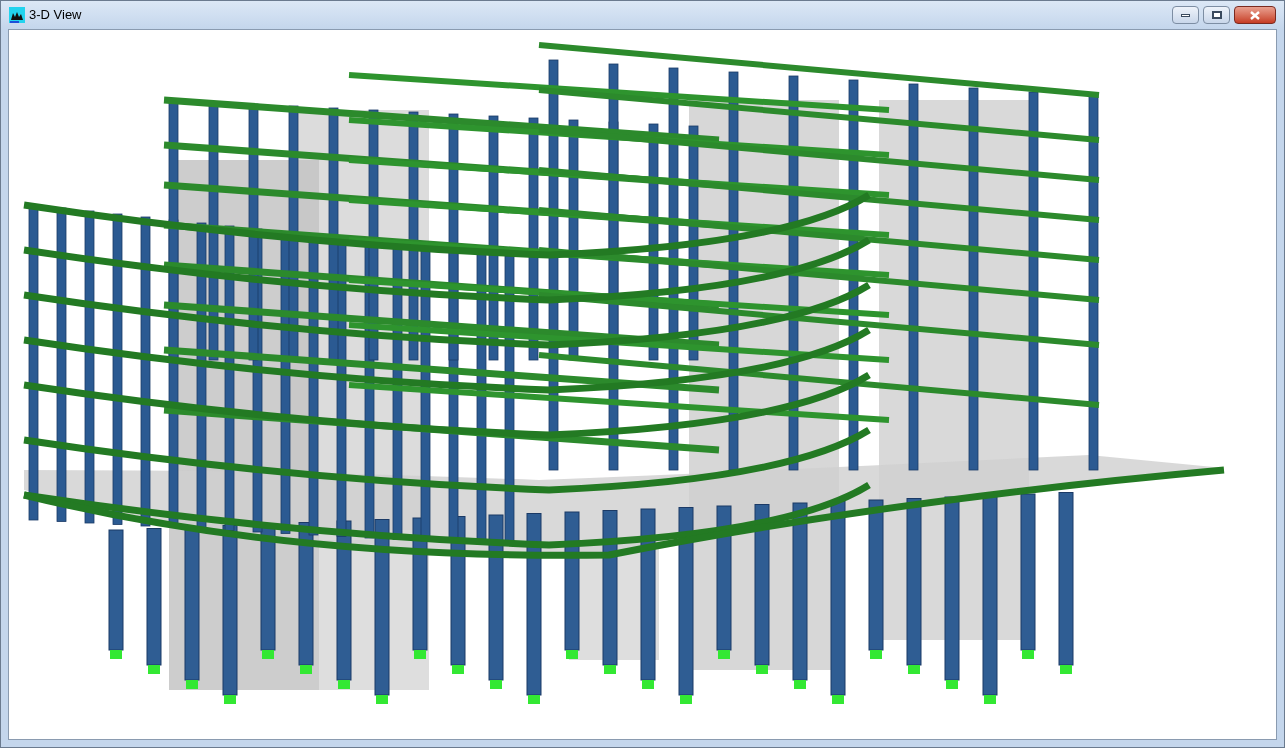  I want to click on maximize-button, so click(1216, 15).